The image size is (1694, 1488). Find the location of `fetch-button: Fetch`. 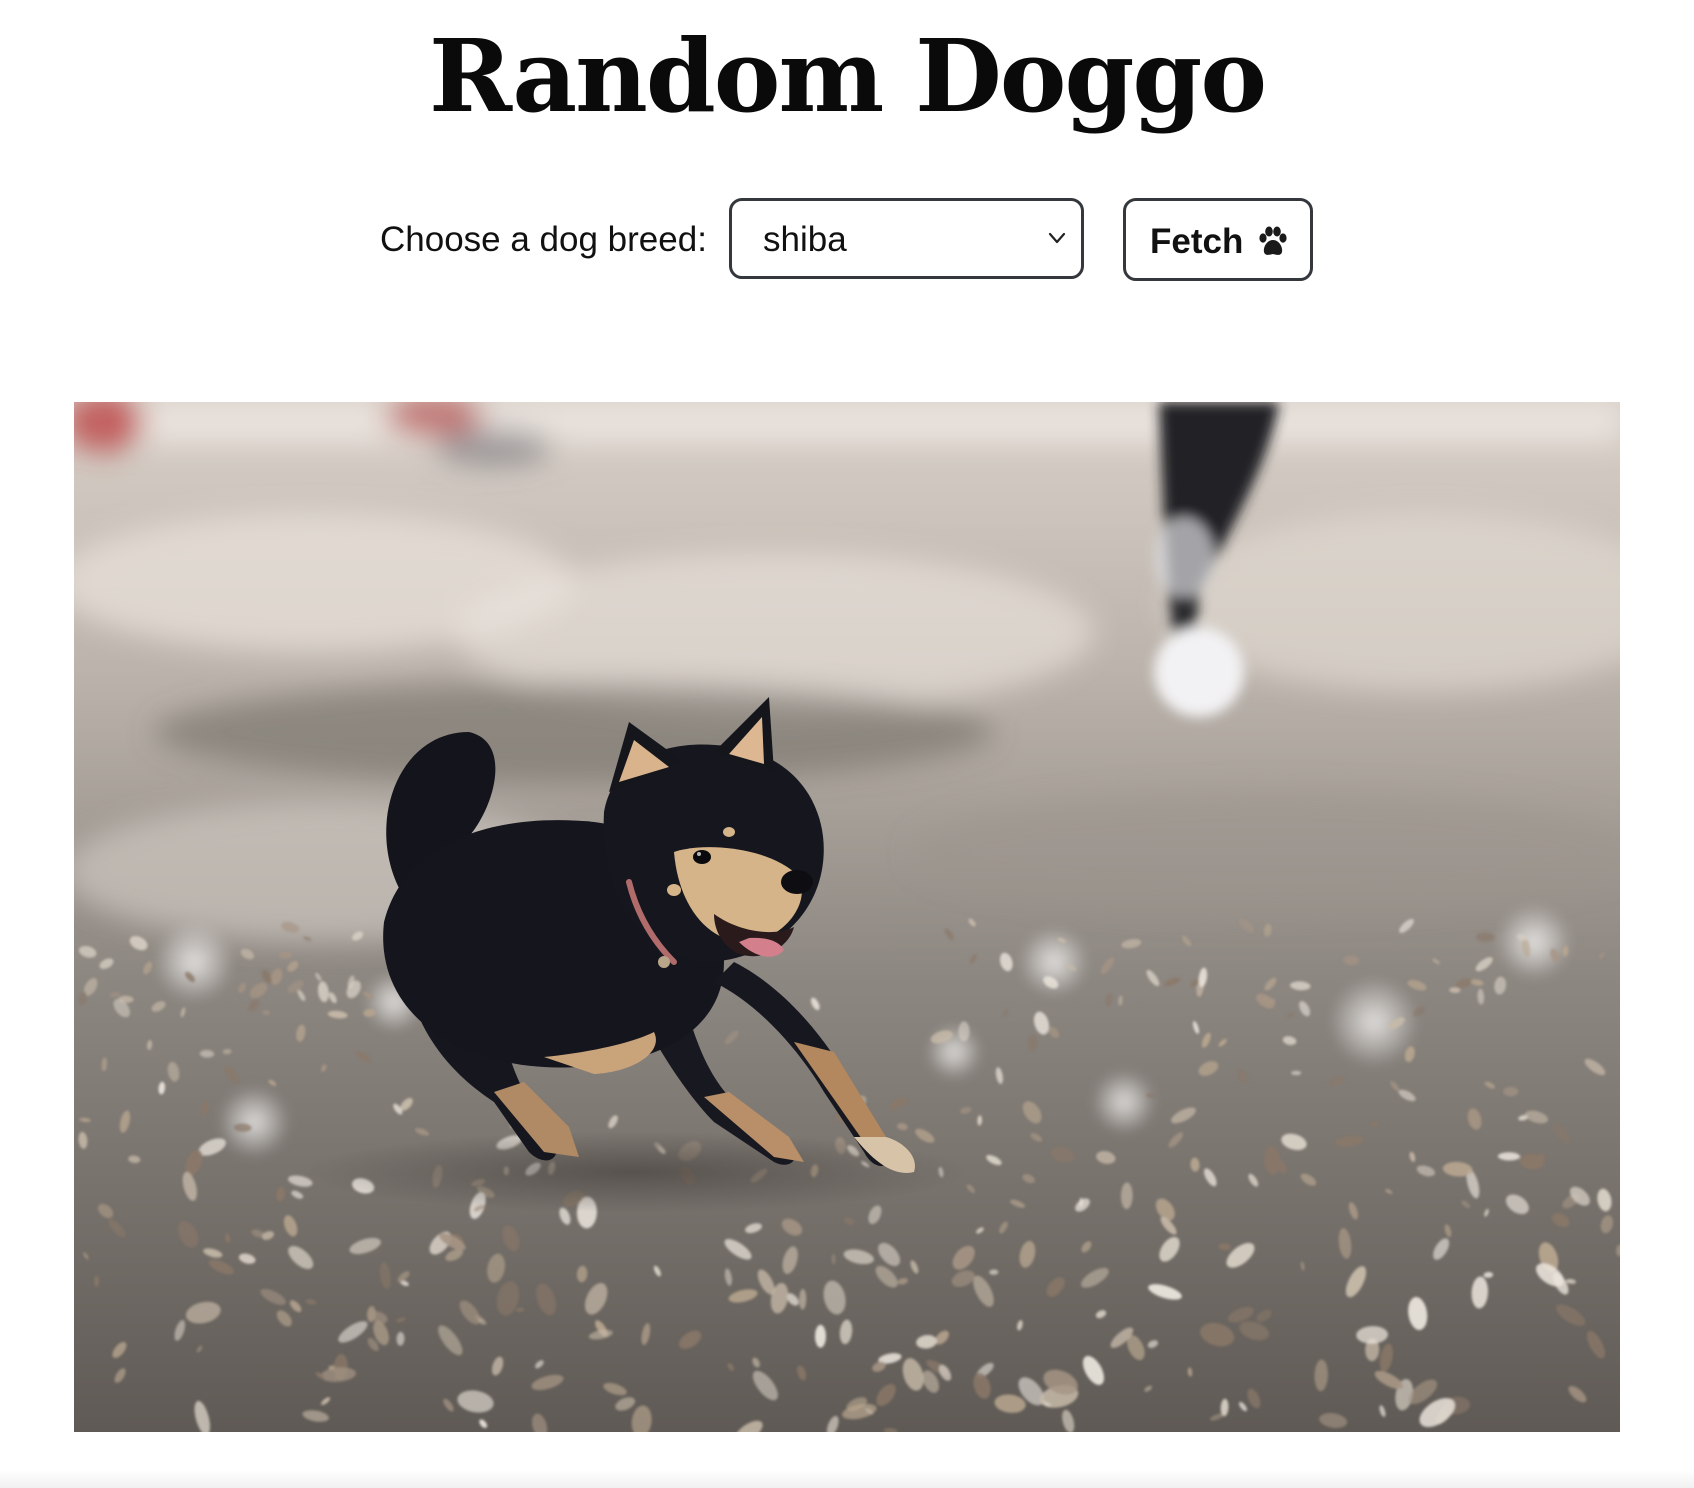

fetch-button: Fetch is located at coordinates (1218, 239).